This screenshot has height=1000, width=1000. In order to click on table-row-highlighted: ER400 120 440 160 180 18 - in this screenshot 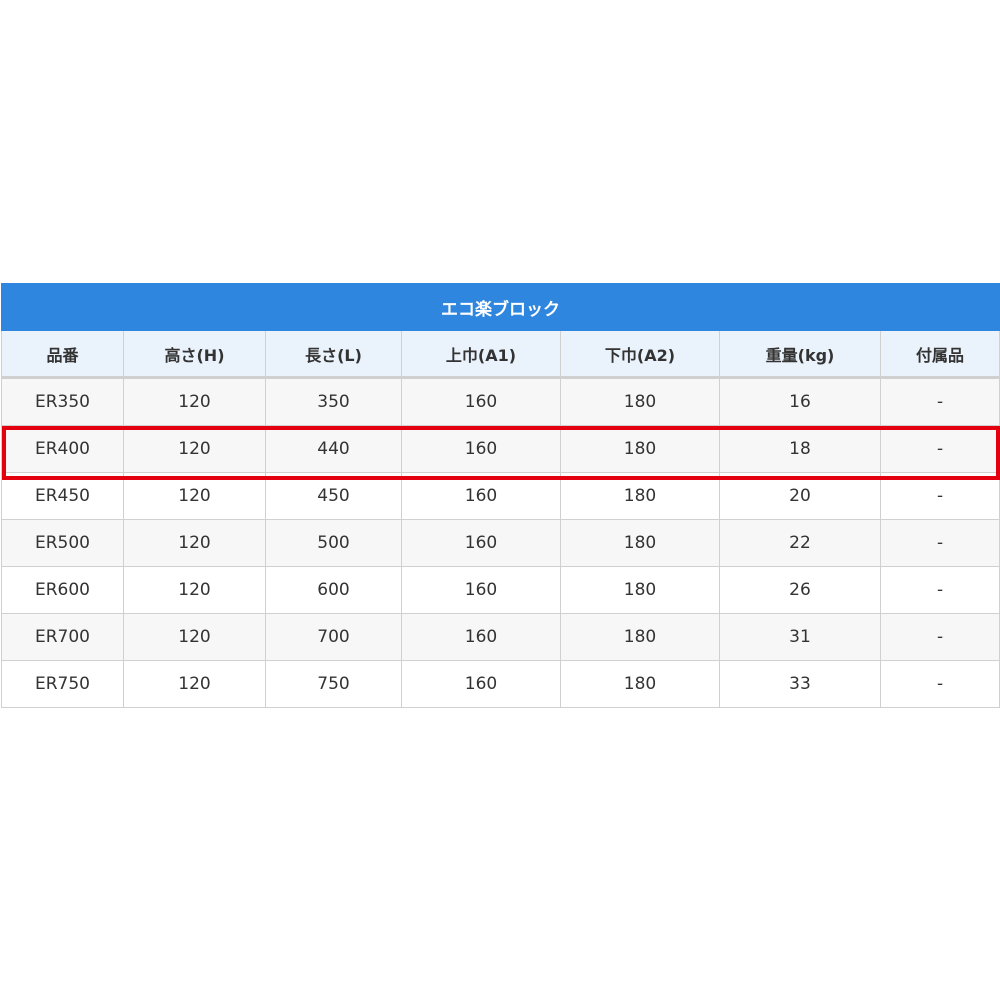, I will do `click(500, 449)`.